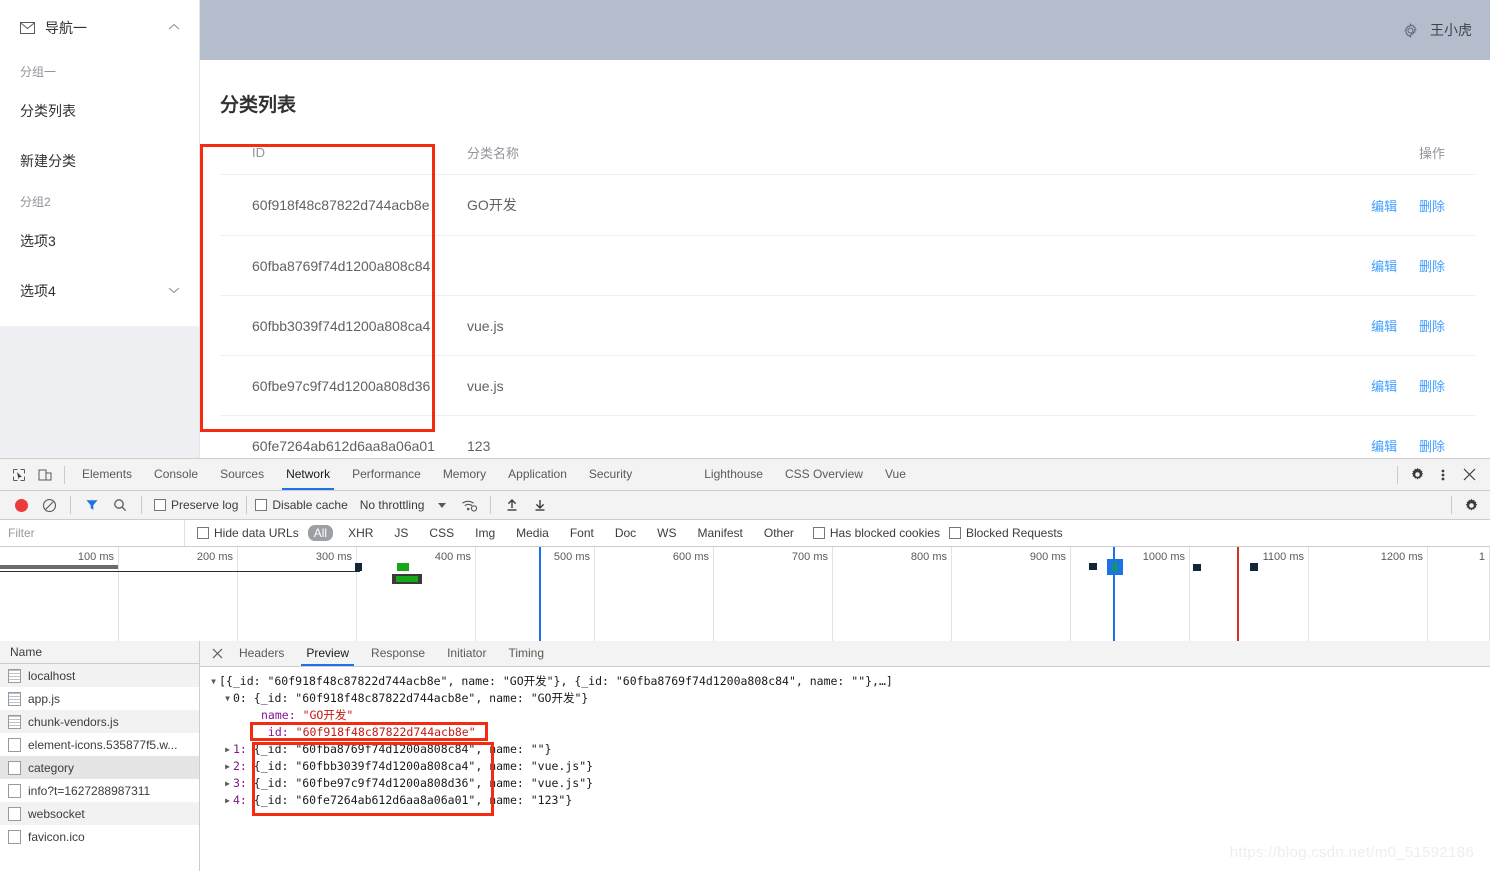 Image resolution: width=1490 pixels, height=871 pixels. I want to click on list-item: localhost, so click(99, 675).